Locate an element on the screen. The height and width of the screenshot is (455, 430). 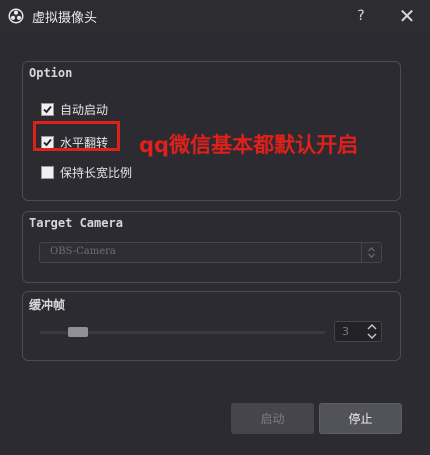
obs-logo-icon is located at coordinates (16, 16).